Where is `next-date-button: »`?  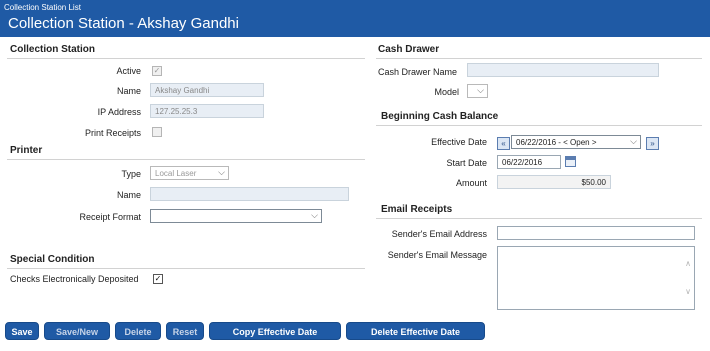
next-date-button: » is located at coordinates (652, 143).